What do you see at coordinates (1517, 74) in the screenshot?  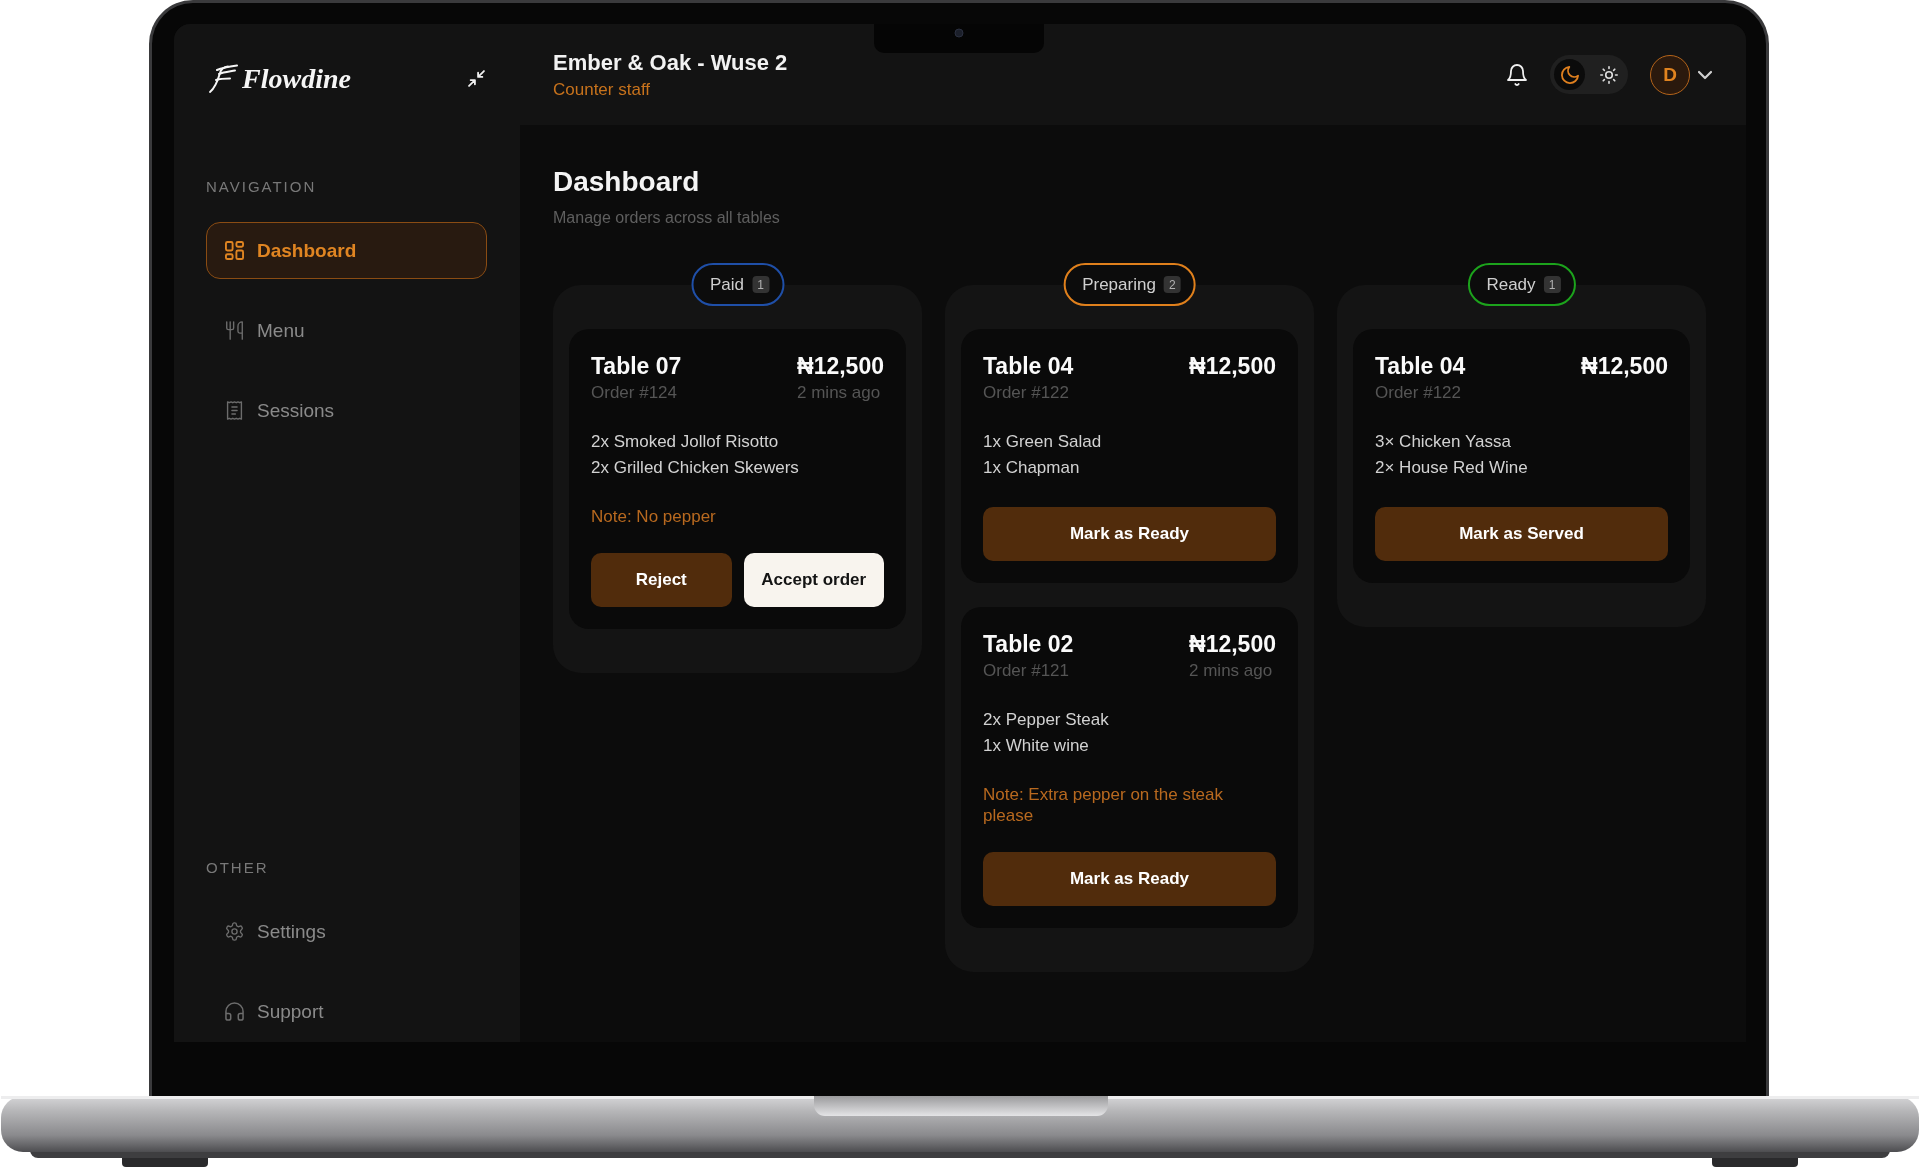 I see `bell-icon` at bounding box center [1517, 74].